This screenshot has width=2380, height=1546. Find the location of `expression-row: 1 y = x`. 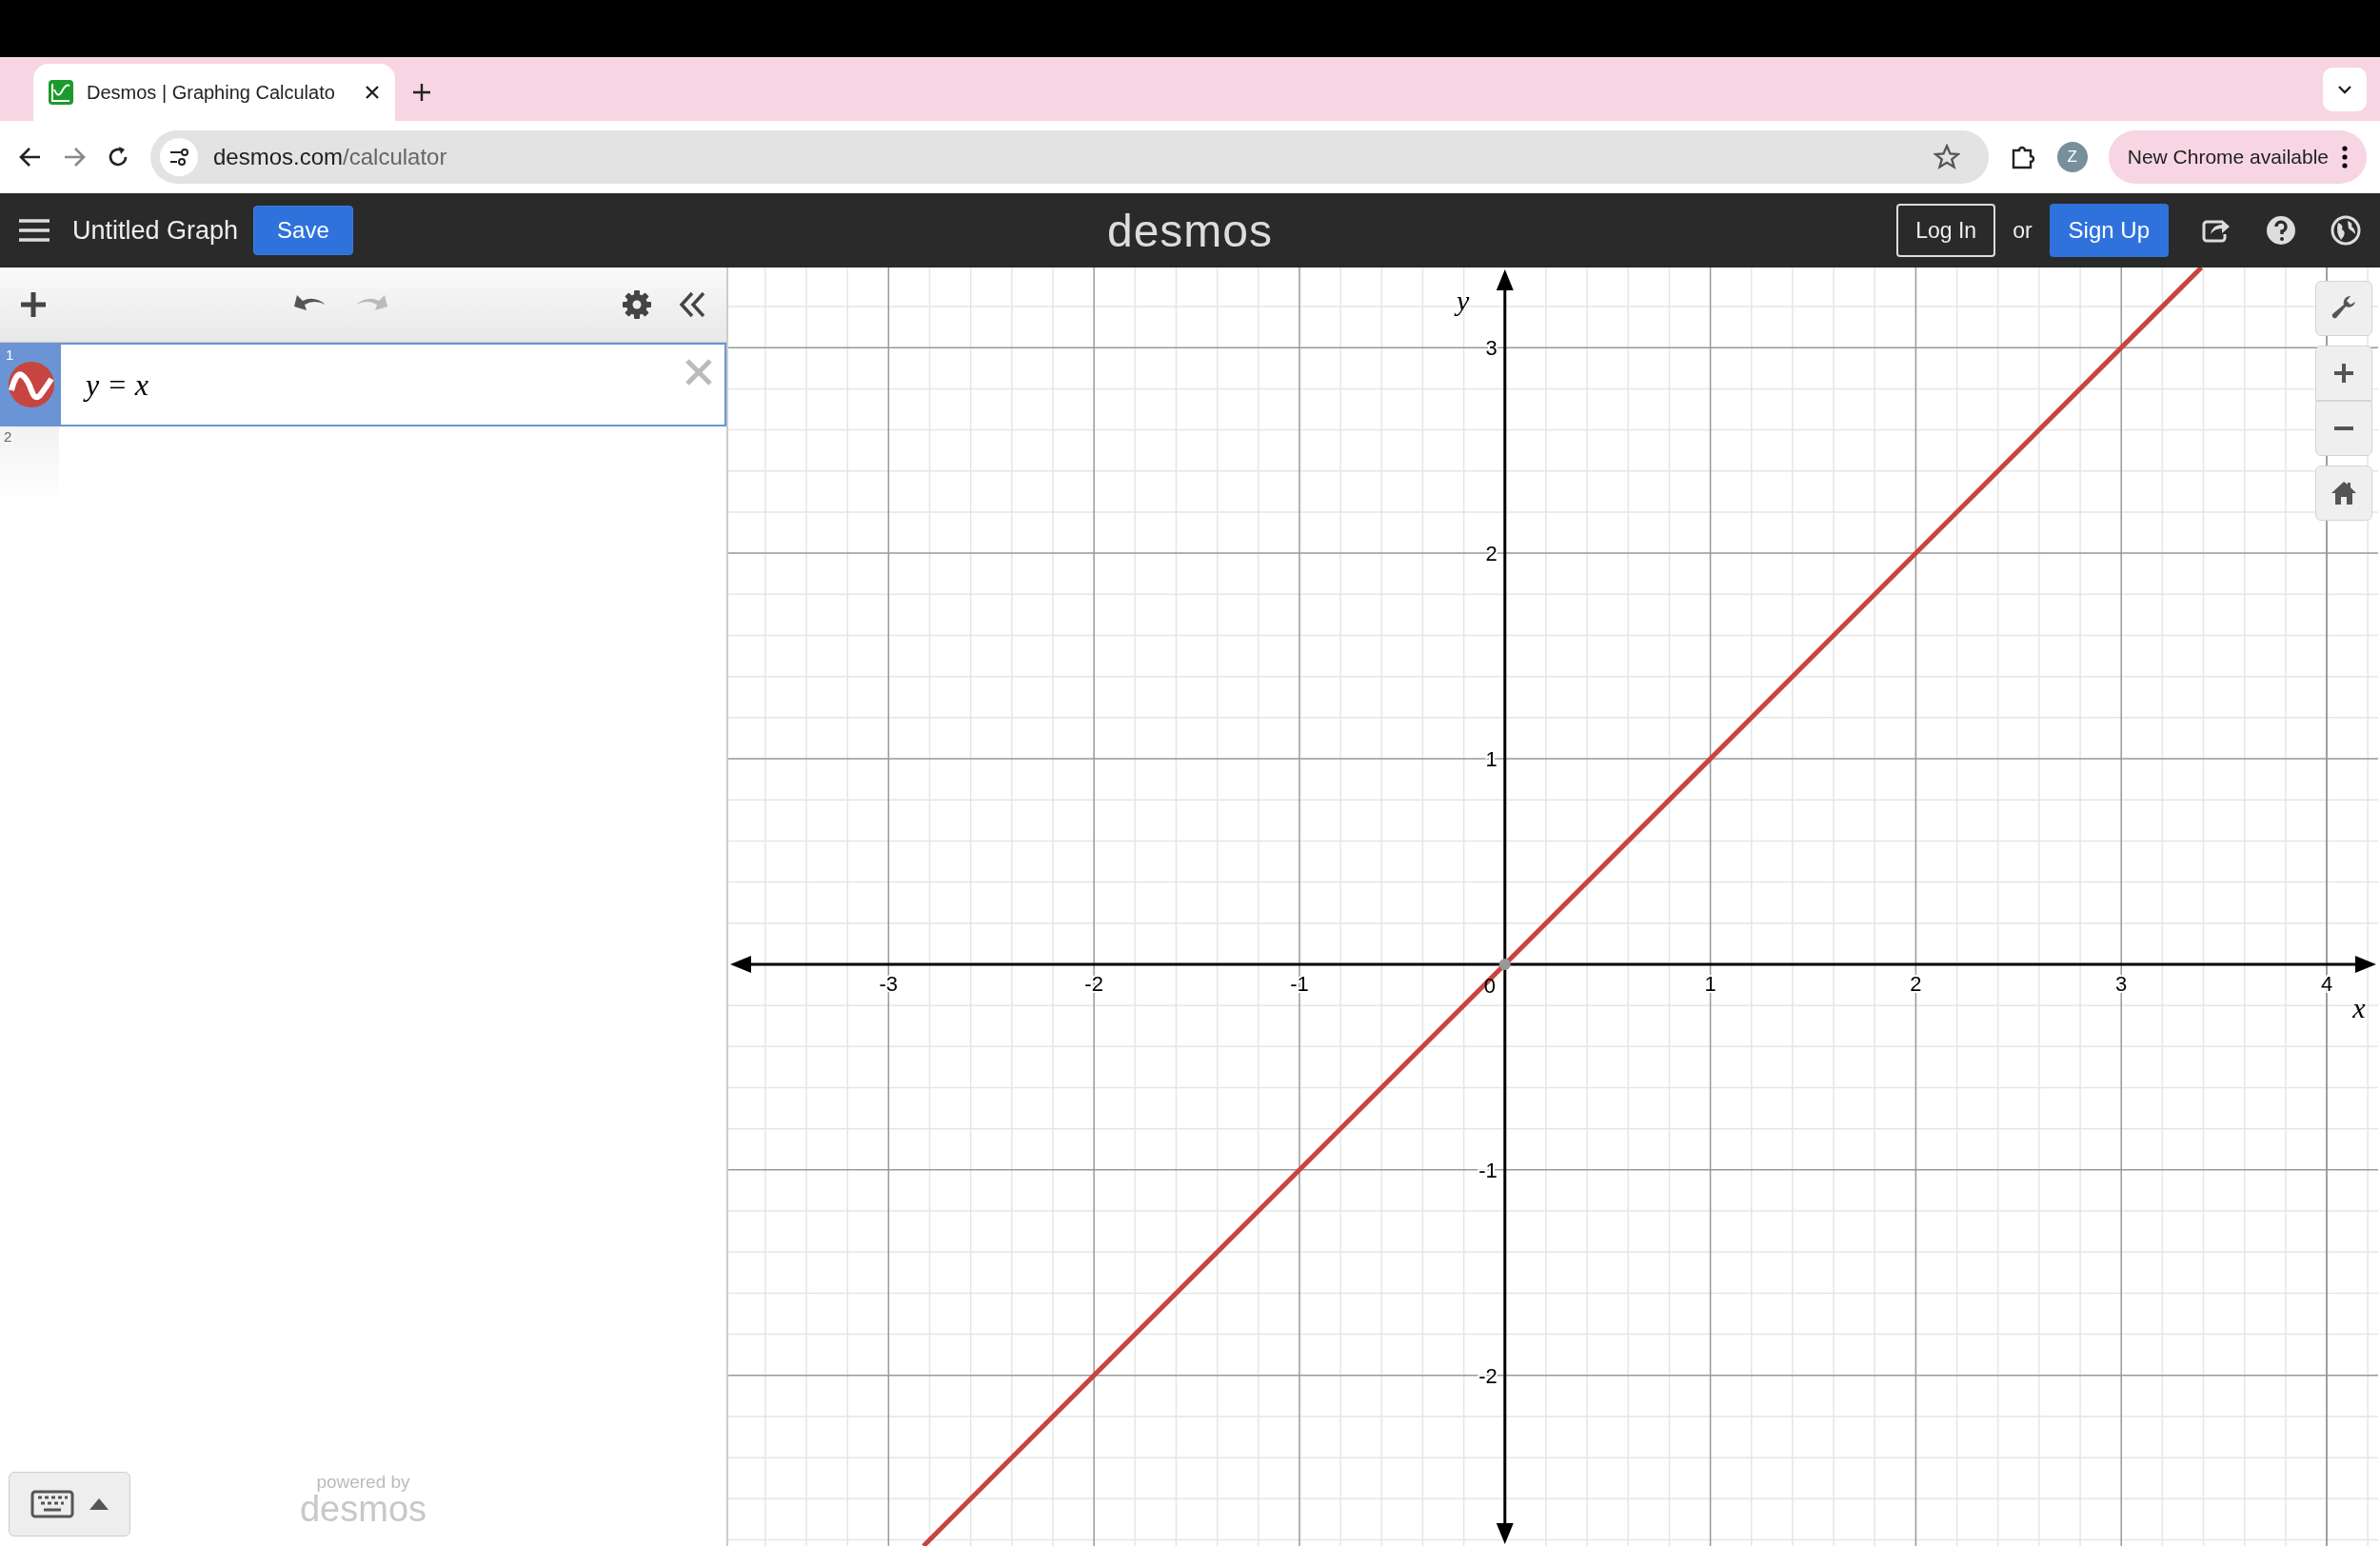

expression-row: 1 y = x is located at coordinates (363, 384).